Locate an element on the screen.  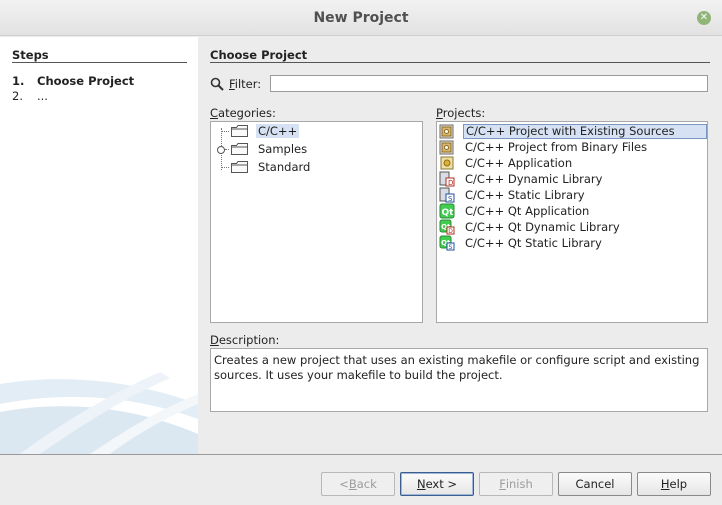
description-mnemonic: D is located at coordinates (214, 340).